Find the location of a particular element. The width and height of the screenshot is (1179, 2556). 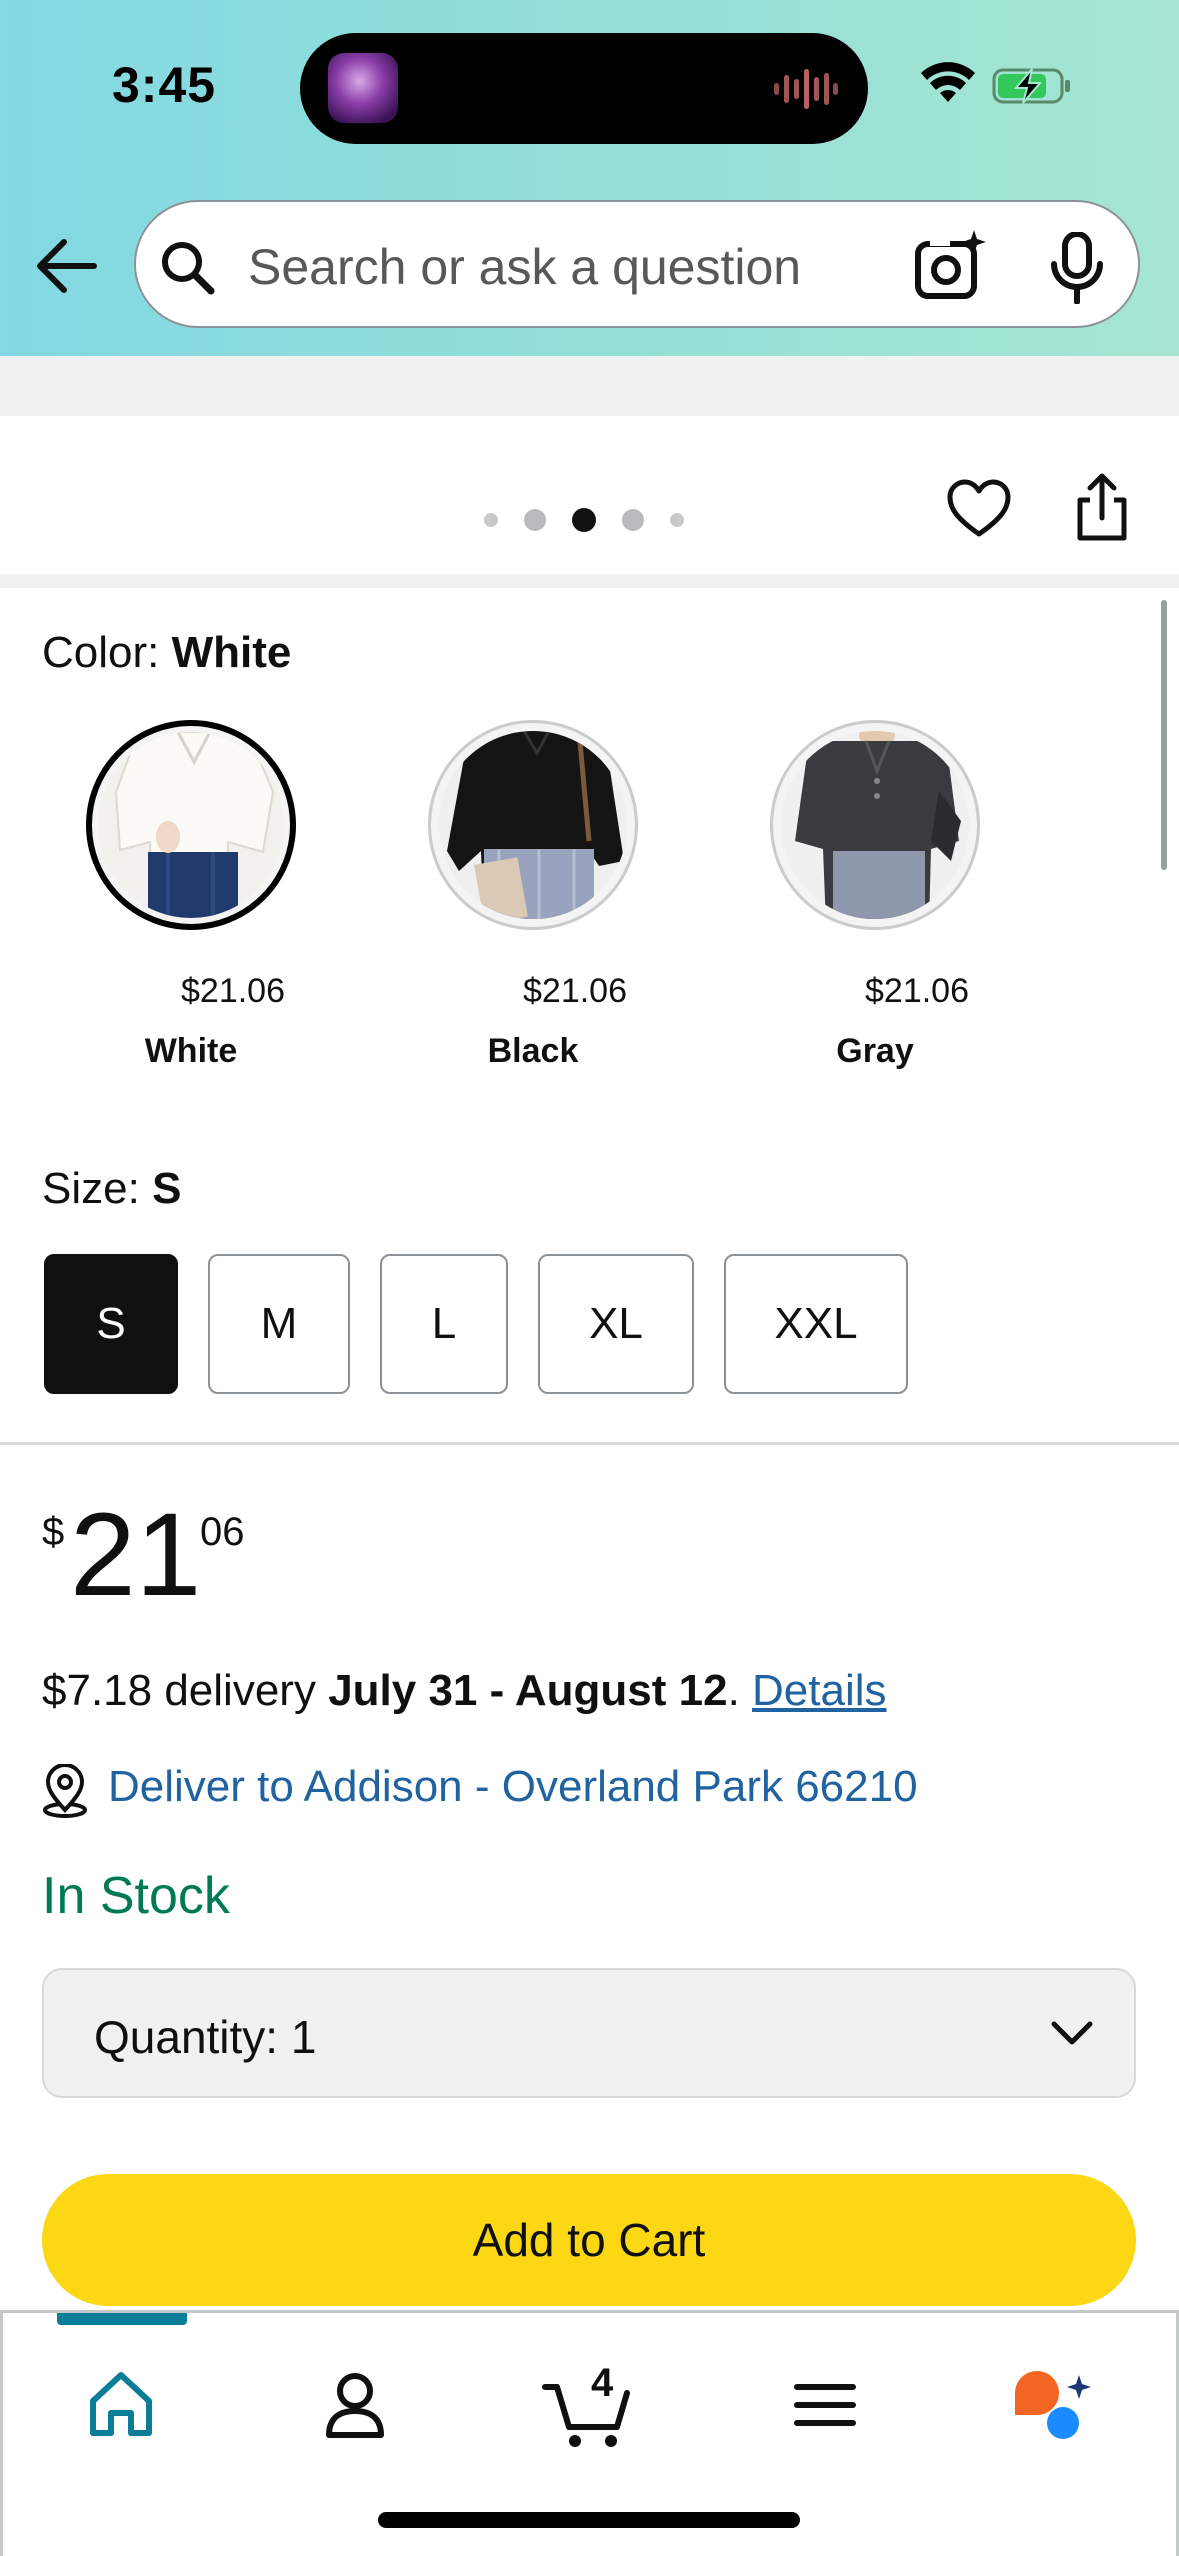

battery-charging-icon is located at coordinates (1031, 86).